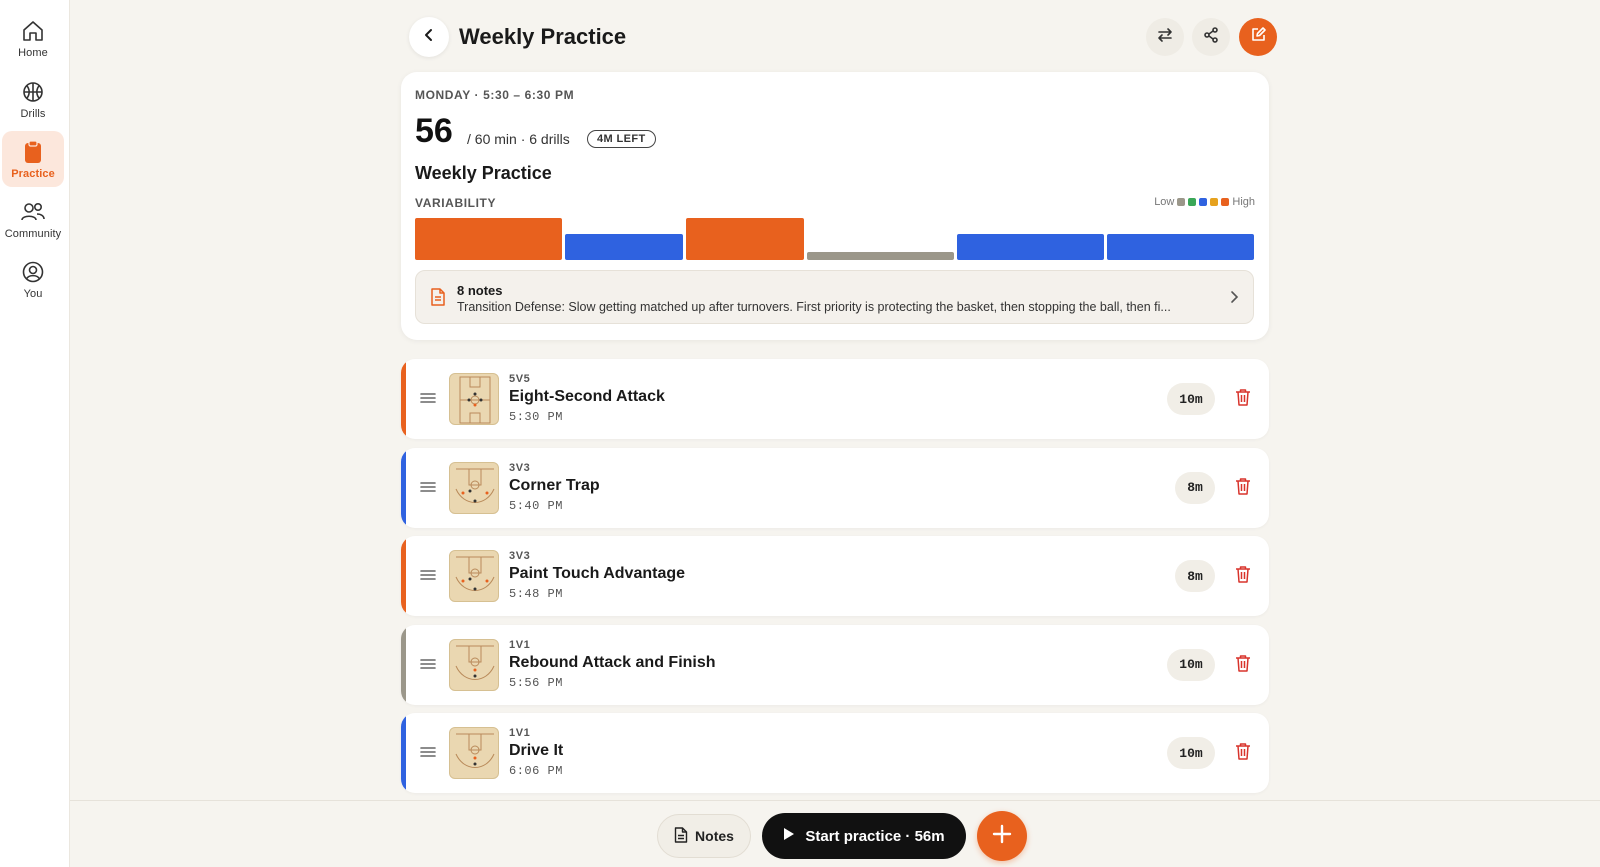 This screenshot has width=1600, height=867. I want to click on minutes-meta: / 60 min · 6 drills, so click(518, 139).